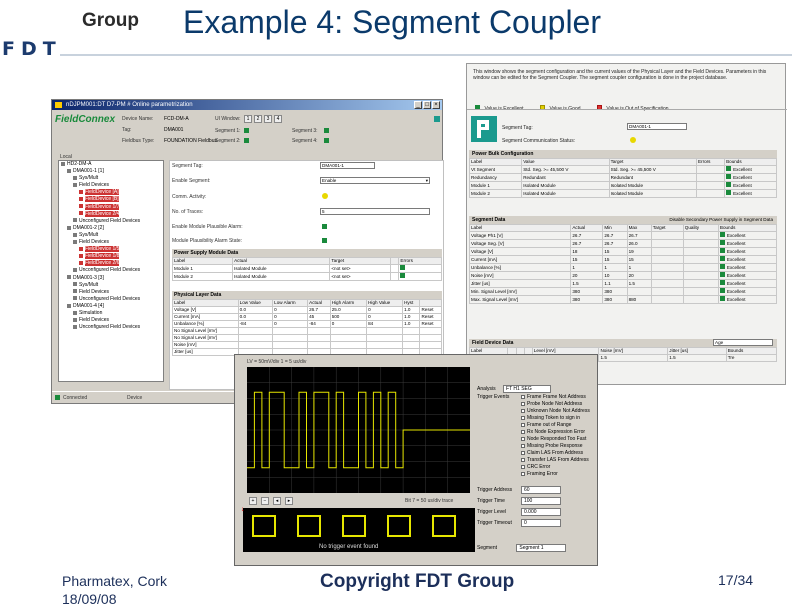 This screenshot has width=792, height=612. Describe the element at coordinates (205, 317) in the screenshot. I see `table-cell: Current [mA]` at that location.